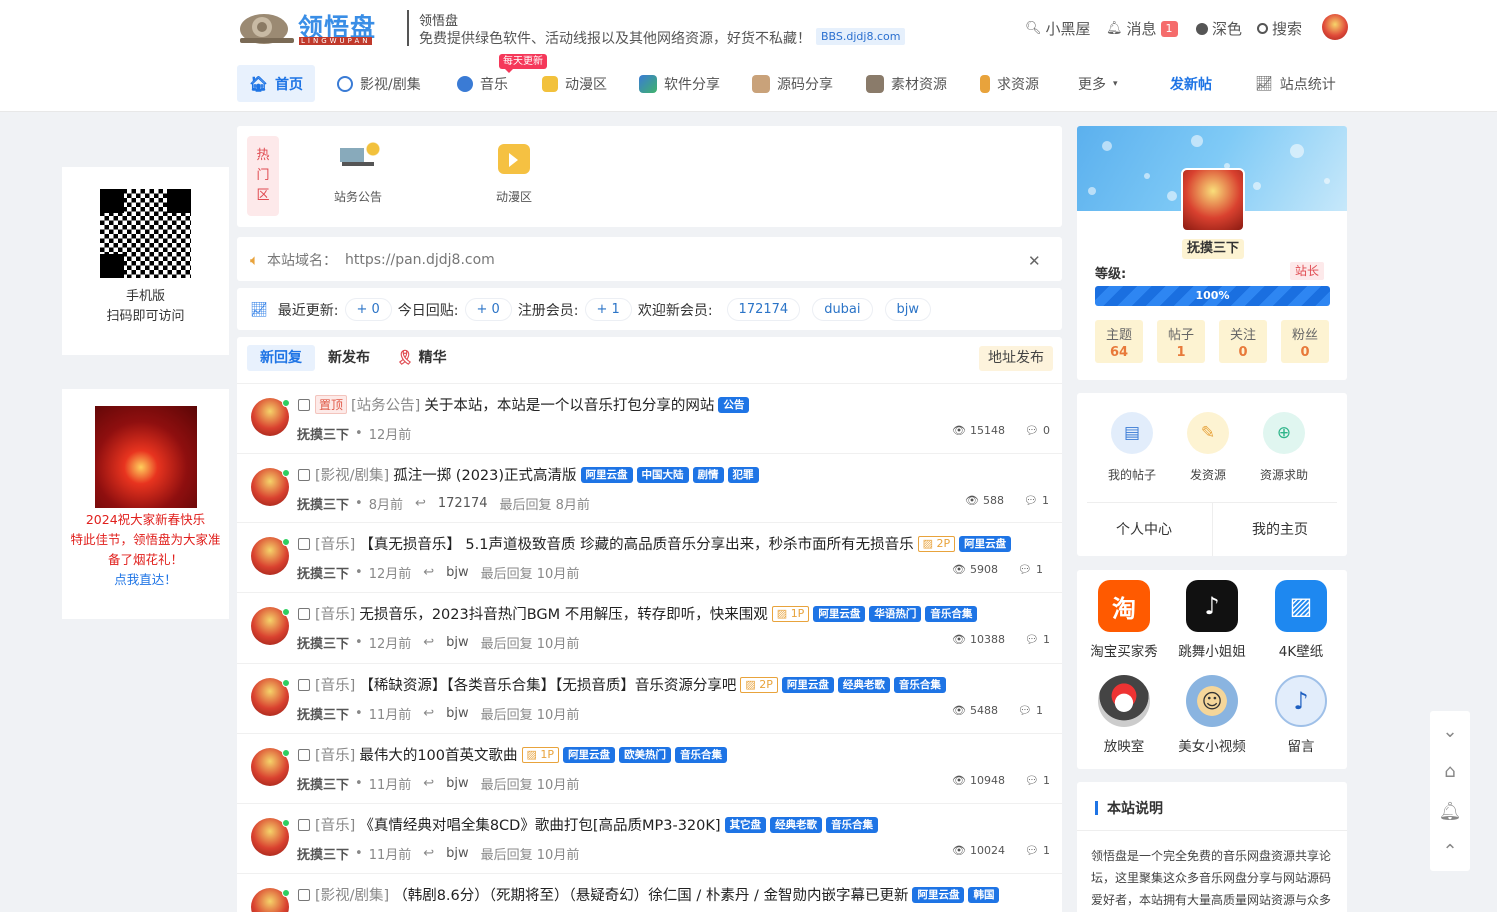  Describe the element at coordinates (763, 309) in the screenshot. I see `new-member: 172174` at that location.